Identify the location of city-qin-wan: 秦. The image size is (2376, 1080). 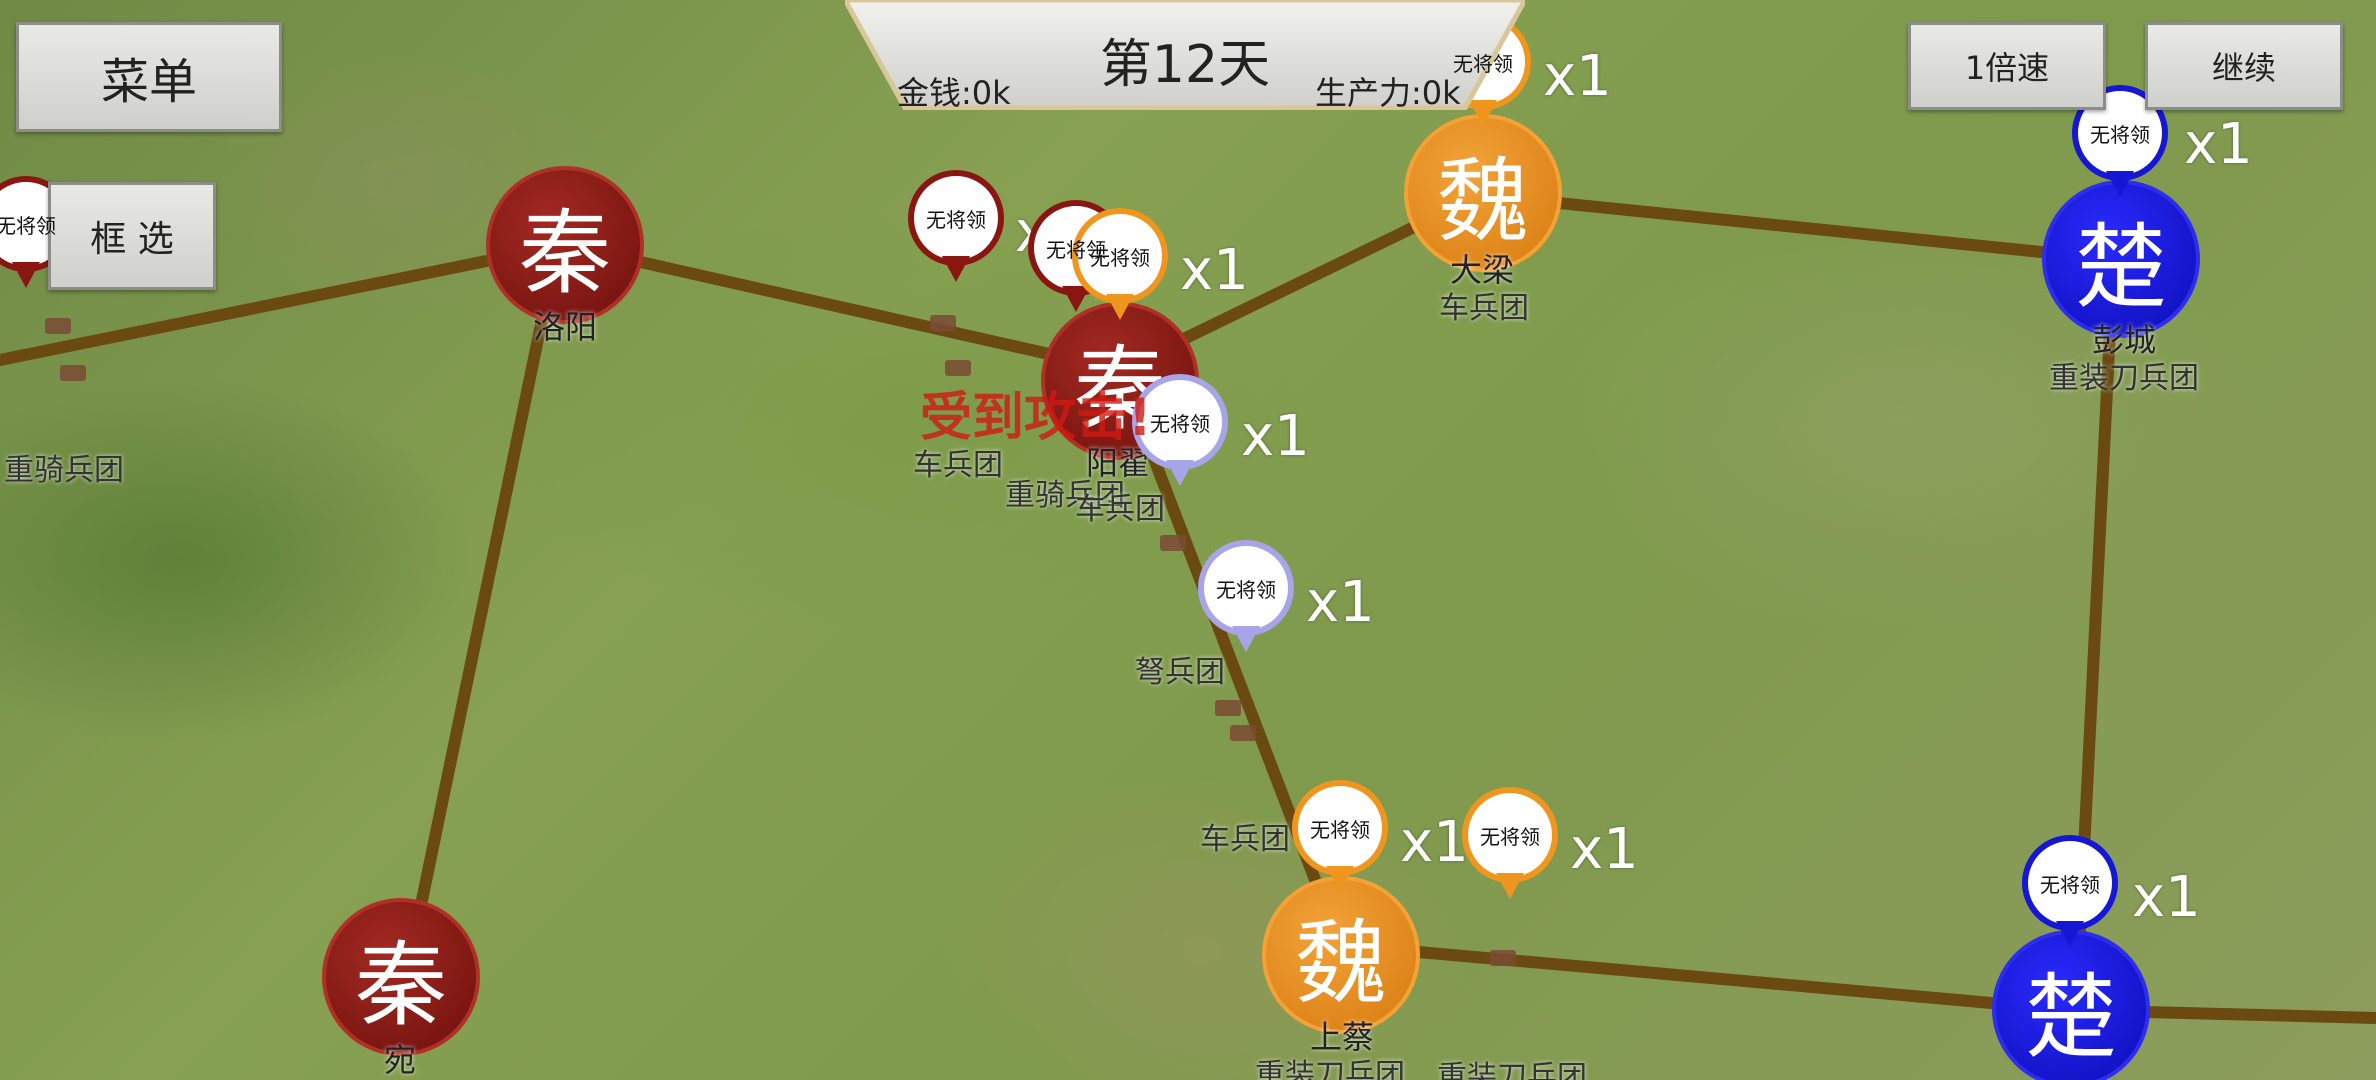
(401, 977).